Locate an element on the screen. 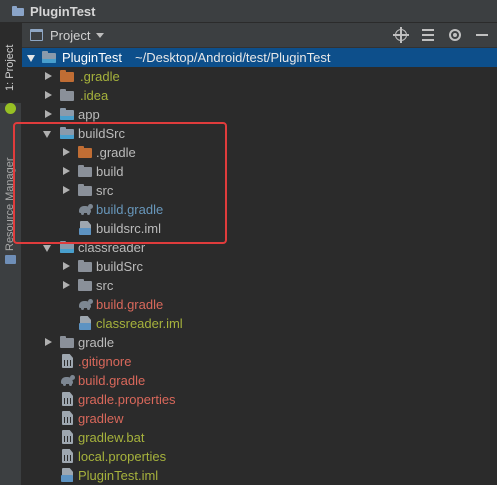 Image resolution: width=497 pixels, height=485 pixels. tree-row: classreader is located at coordinates (259, 247).